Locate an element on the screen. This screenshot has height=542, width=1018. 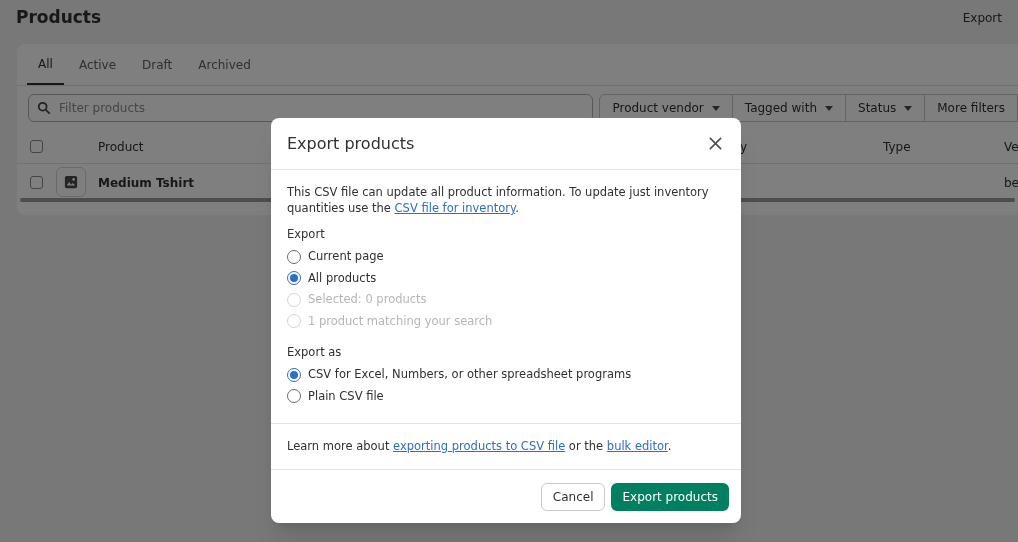
export-button: Export products is located at coordinates (670, 496).